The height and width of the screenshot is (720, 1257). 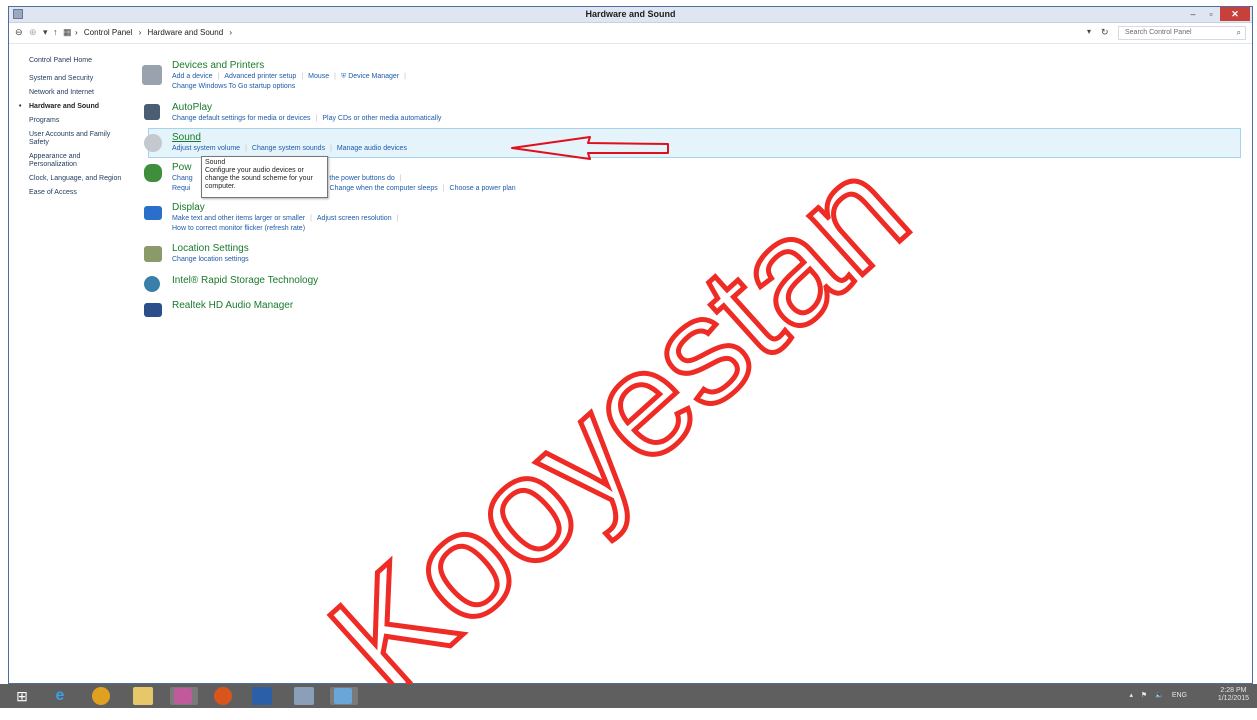 What do you see at coordinates (232, 305) in the screenshot?
I see `realtek-title: Realtek HD Audio Manager` at bounding box center [232, 305].